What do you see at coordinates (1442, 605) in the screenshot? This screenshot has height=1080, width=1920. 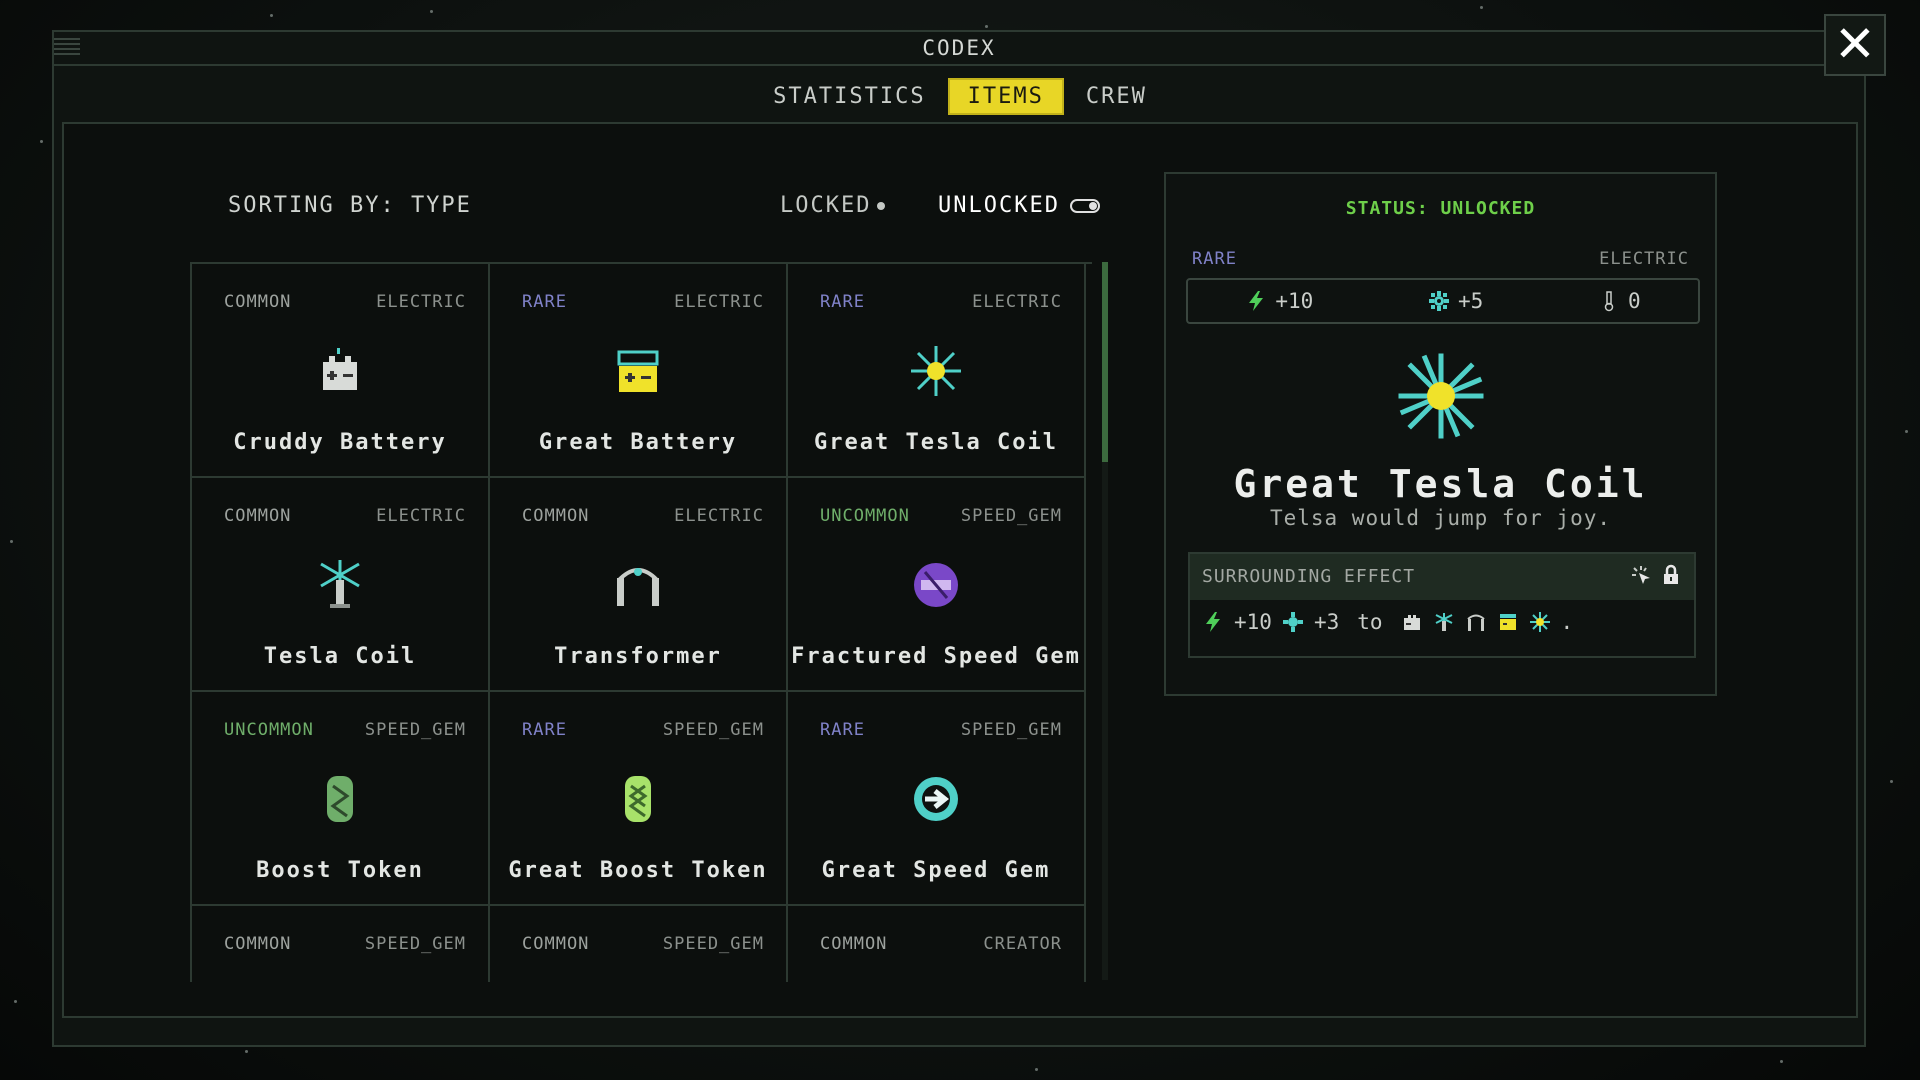 I see `surrounding-effect-box: SURROUNDING EFFECT +10 +3 to .` at bounding box center [1442, 605].